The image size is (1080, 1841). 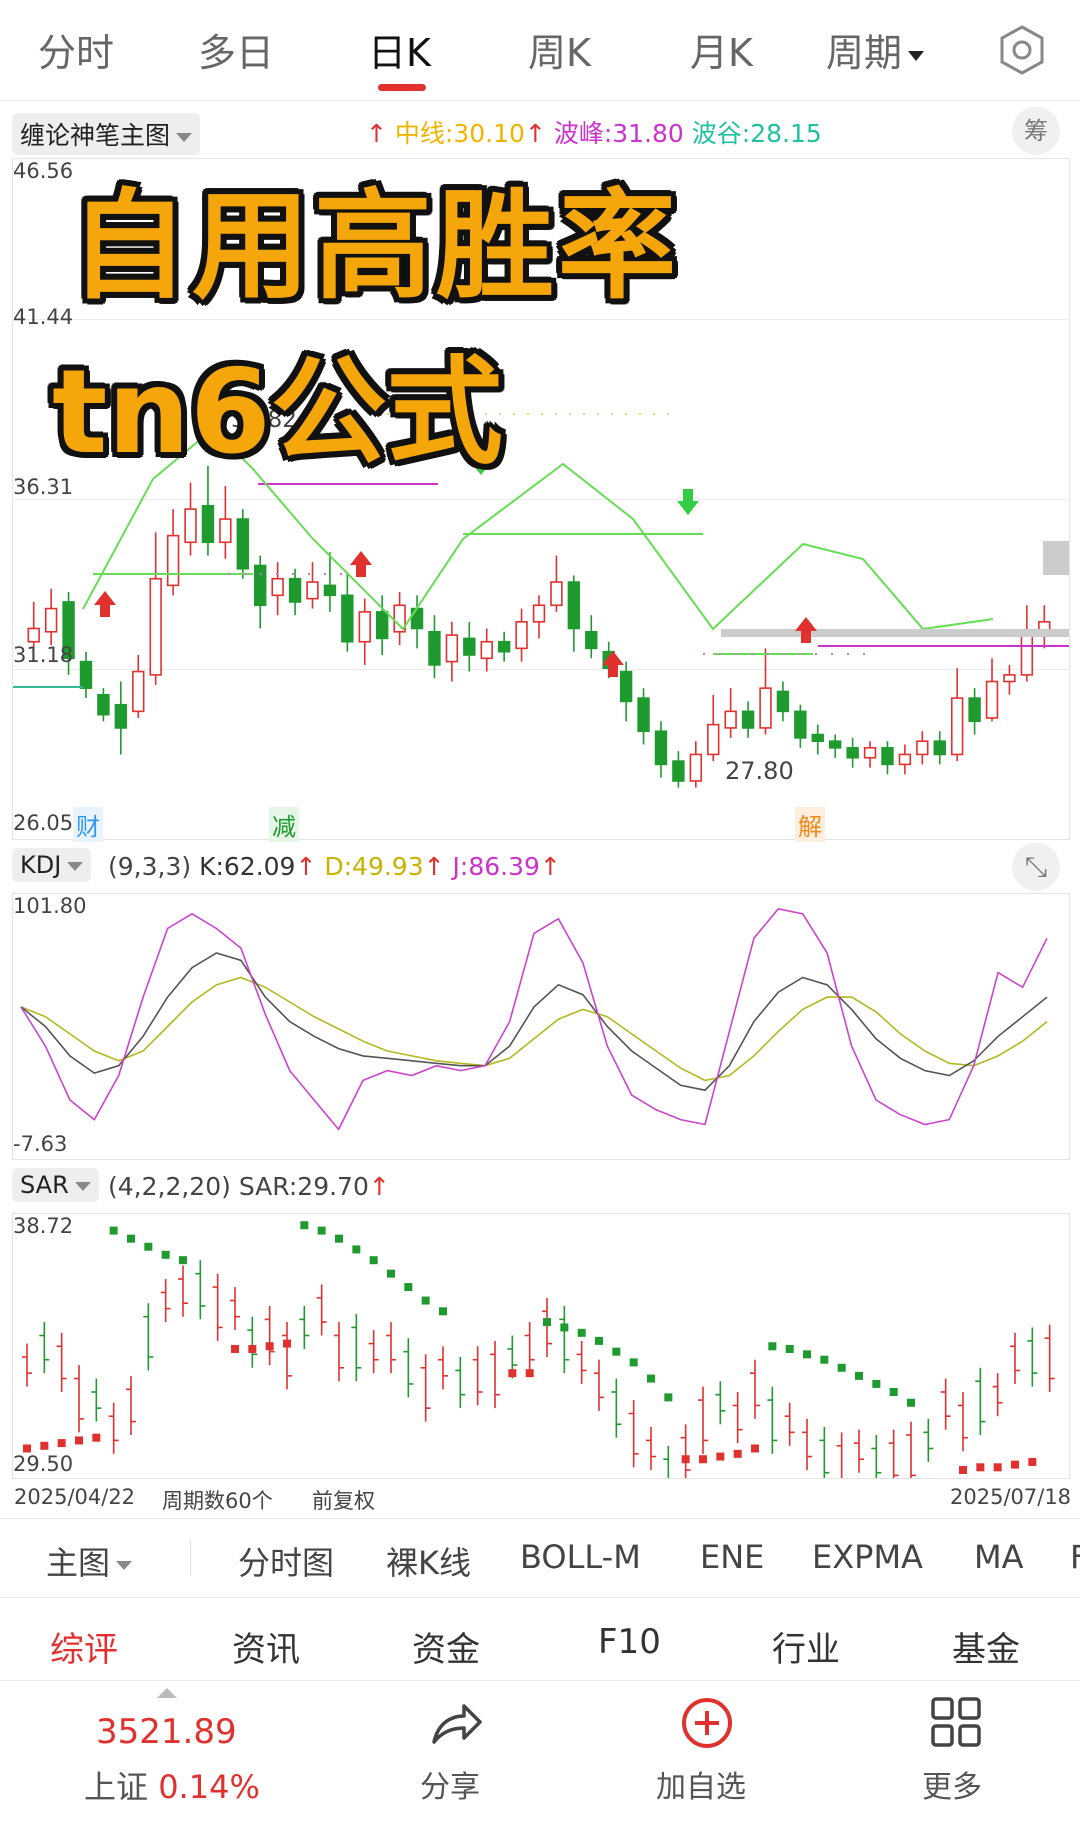 I want to click on indicator-fenshitu: 分时图, so click(x=286, y=1561).